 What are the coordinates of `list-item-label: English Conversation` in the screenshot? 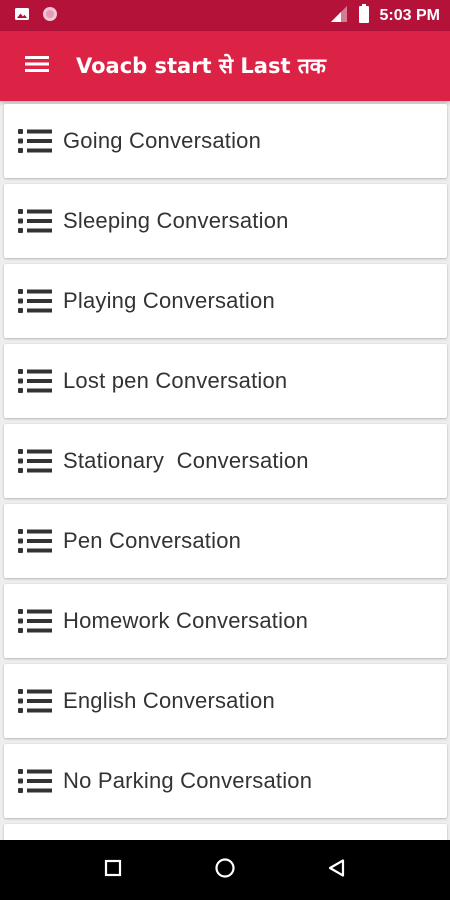 It's located at (169, 700).